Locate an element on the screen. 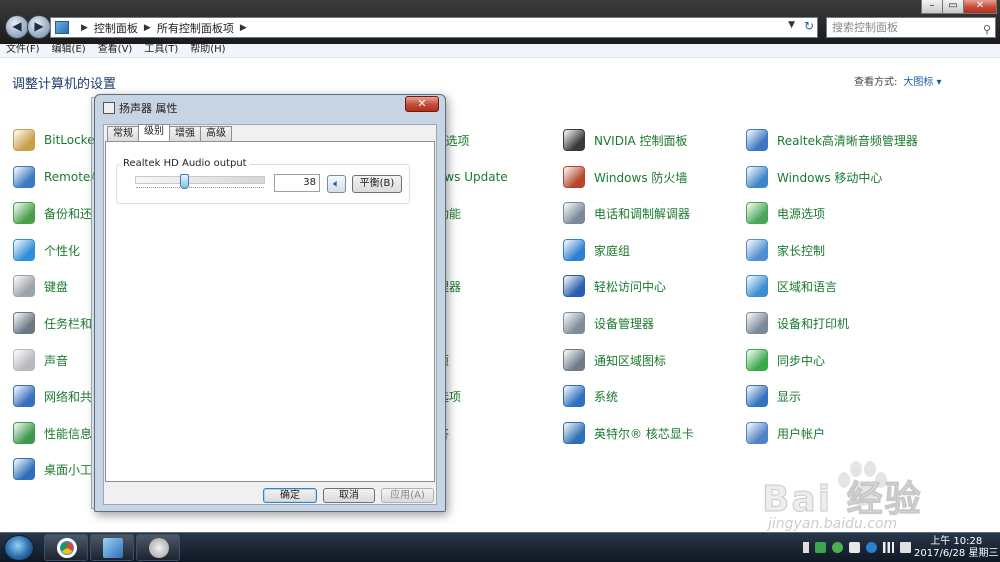  item-label: 用户帐户 is located at coordinates (801, 433).